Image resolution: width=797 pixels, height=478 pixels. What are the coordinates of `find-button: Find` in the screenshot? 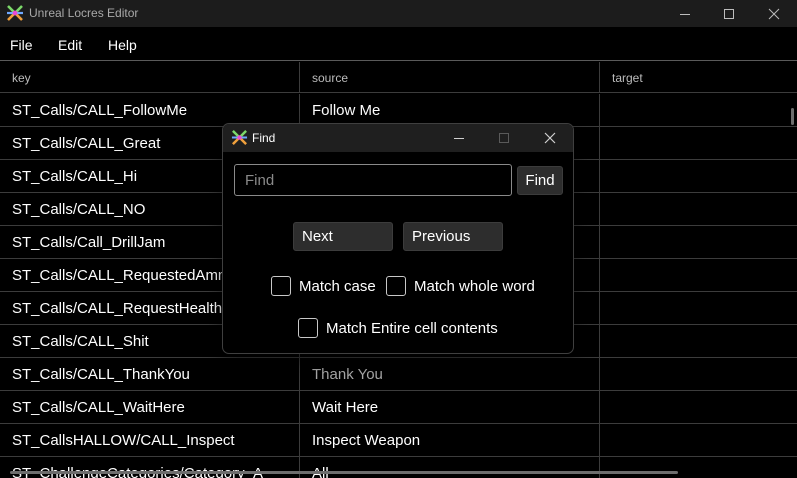 It's located at (540, 180).